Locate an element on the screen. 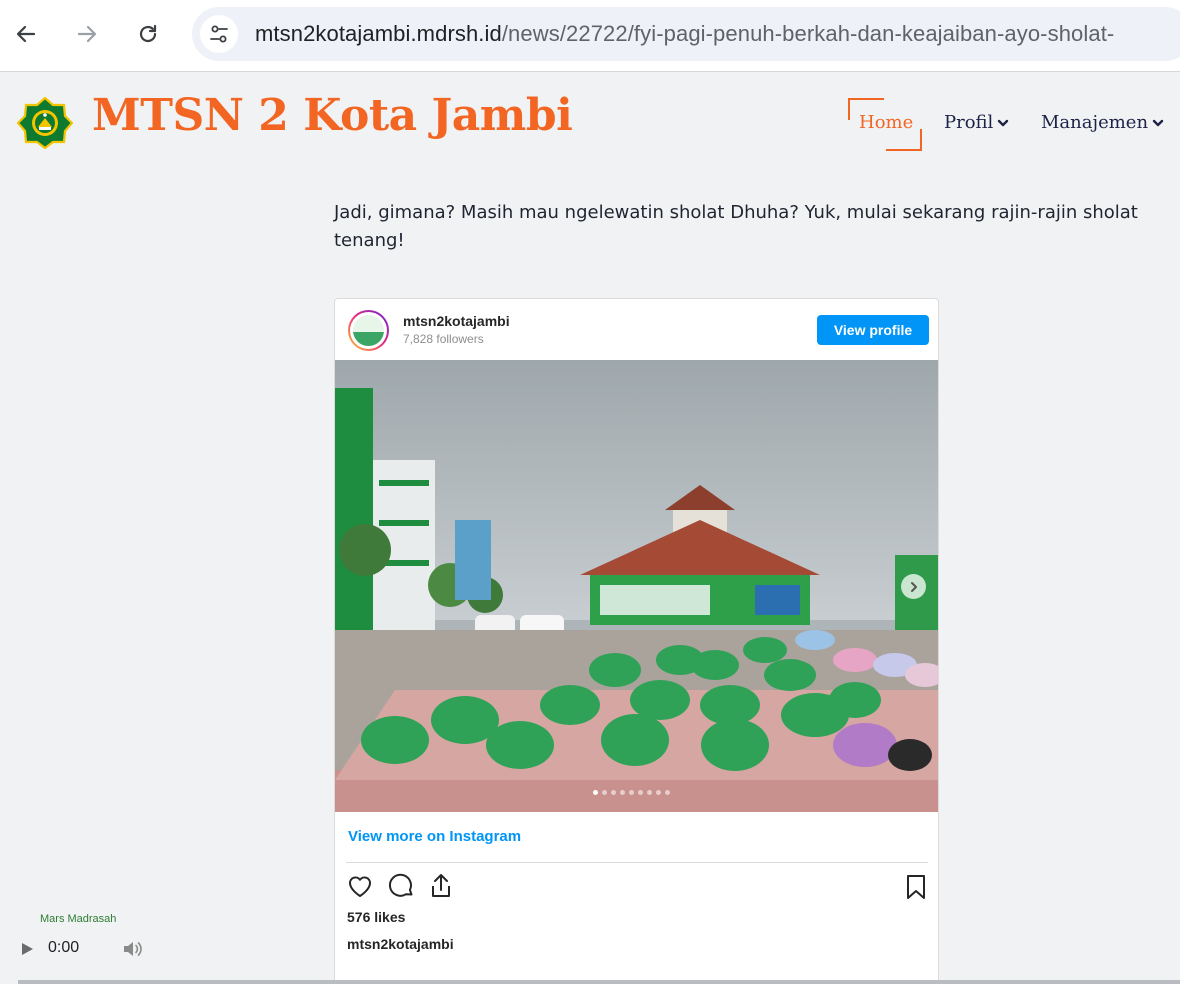 The width and height of the screenshot is (1180, 984). heart-icon is located at coordinates (360, 886).